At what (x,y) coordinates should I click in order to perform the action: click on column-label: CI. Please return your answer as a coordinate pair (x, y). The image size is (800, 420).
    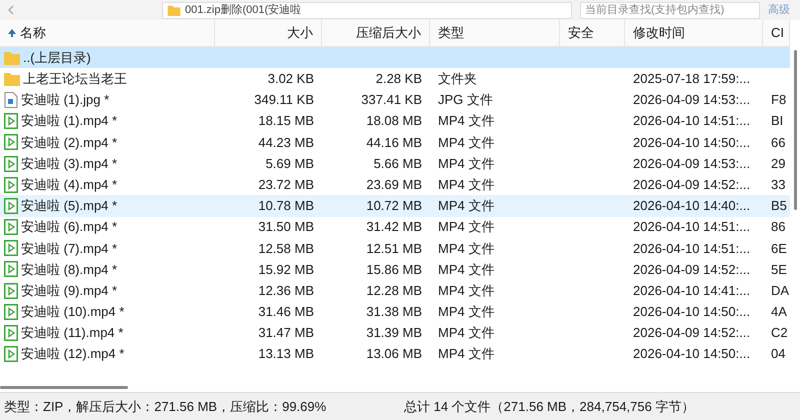
    Looking at the image, I should click on (777, 33).